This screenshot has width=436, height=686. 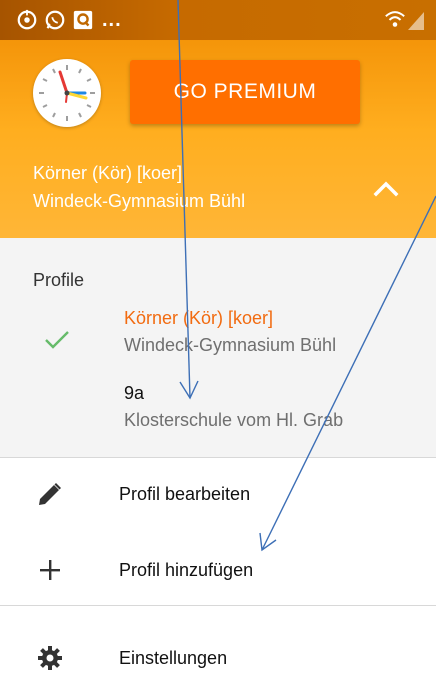 I want to click on plus-icon, so click(x=50, y=570).